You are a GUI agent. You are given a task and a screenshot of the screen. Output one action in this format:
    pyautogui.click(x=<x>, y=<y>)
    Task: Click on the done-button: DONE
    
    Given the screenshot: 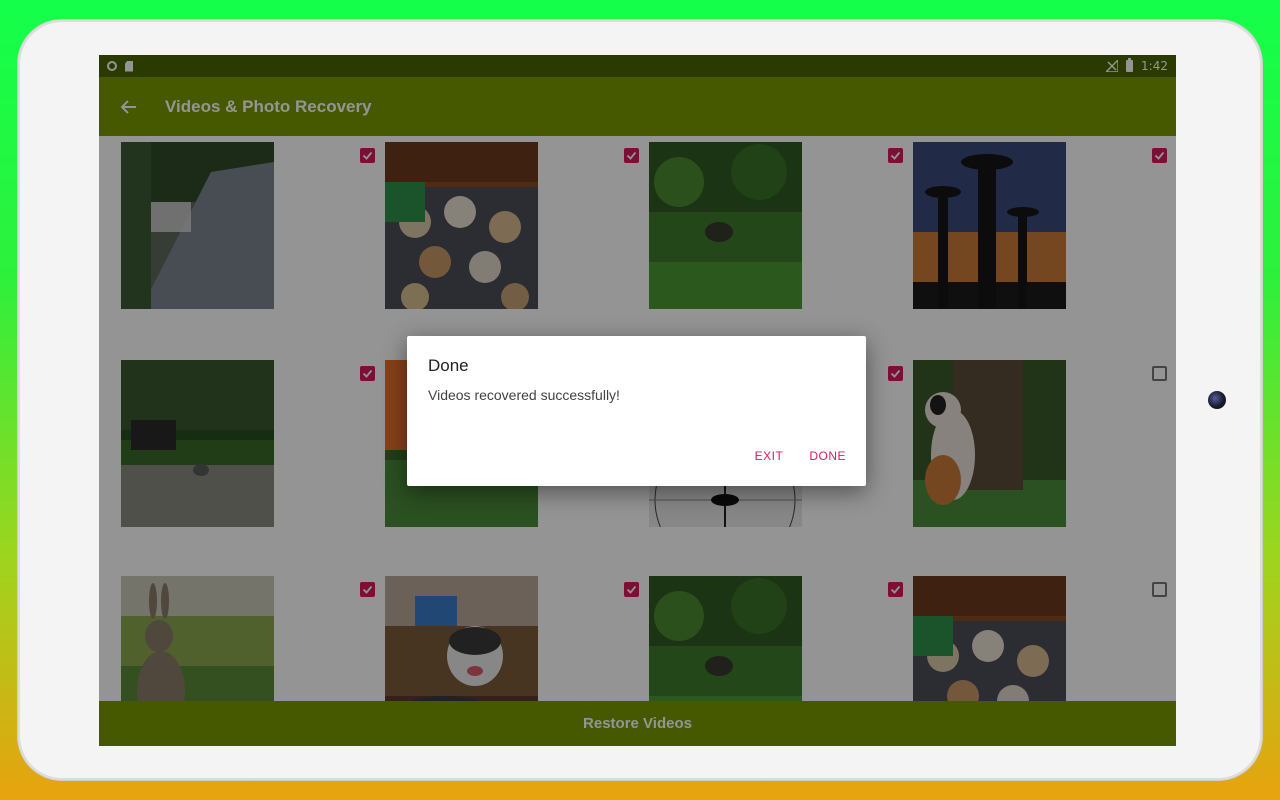 What is the action you would take?
    pyautogui.click(x=827, y=456)
    